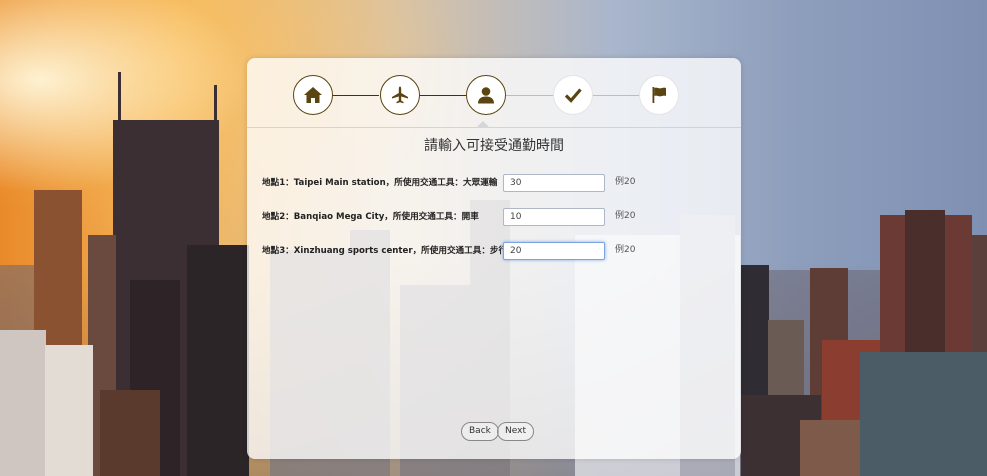 This screenshot has width=987, height=476. I want to click on step-home, so click(313, 95).